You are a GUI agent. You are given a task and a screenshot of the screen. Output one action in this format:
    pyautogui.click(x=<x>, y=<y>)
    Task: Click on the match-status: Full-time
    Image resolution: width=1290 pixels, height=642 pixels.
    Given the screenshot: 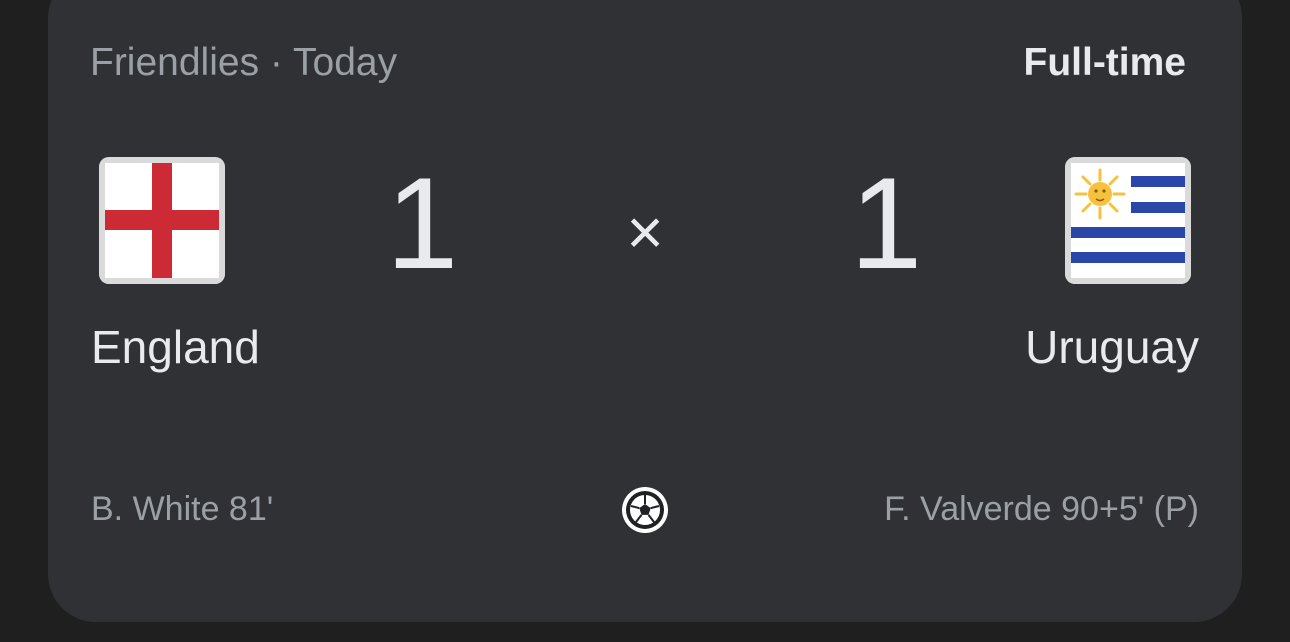 What is the action you would take?
    pyautogui.click(x=1105, y=62)
    